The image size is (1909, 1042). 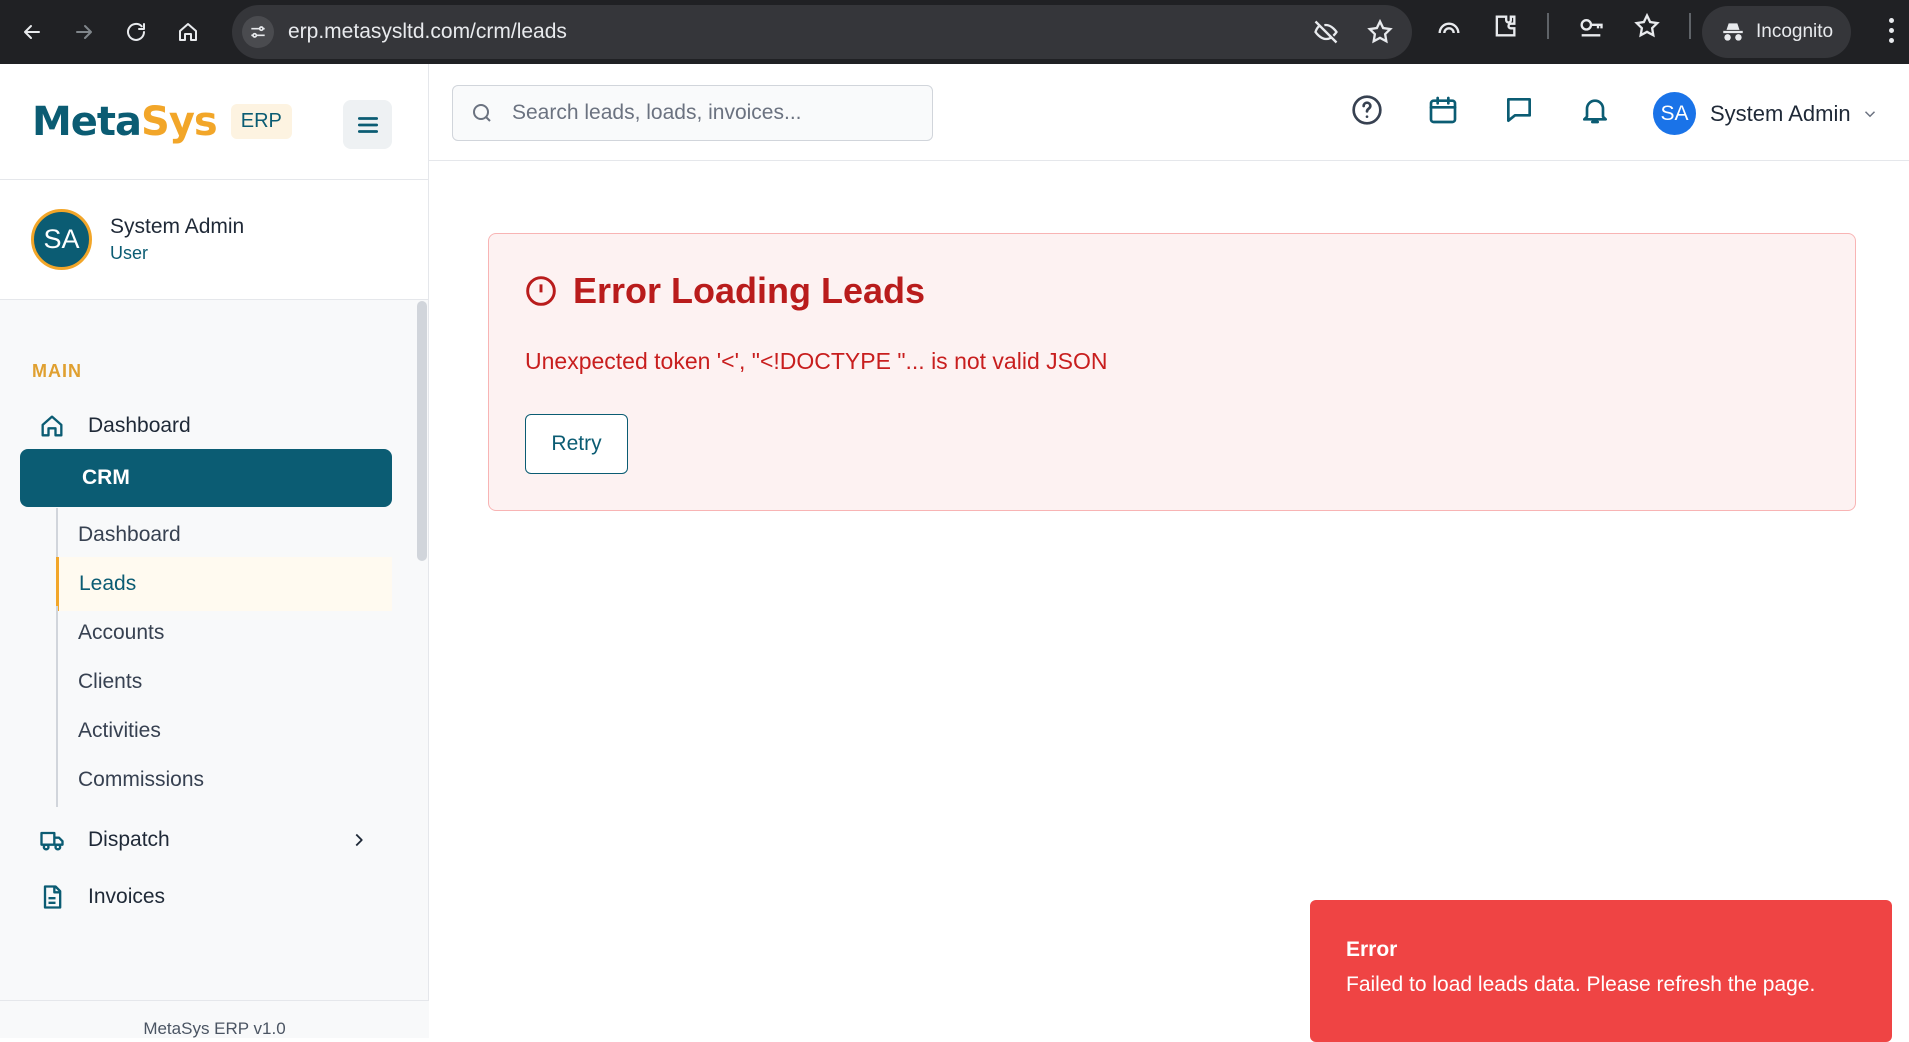 I want to click on hamburger-icon, so click(x=367, y=124).